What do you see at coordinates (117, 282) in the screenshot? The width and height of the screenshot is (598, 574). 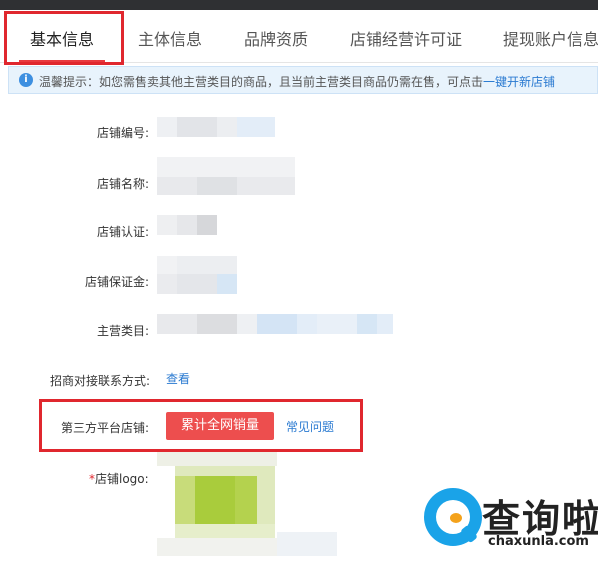 I see `shop-deposit-label: 店铺保证金:` at bounding box center [117, 282].